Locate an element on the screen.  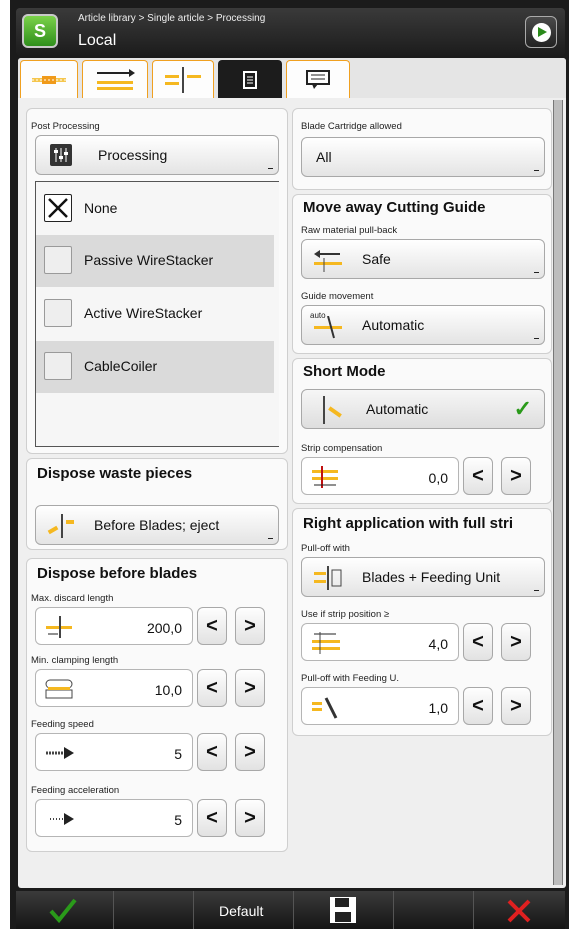
post-processing-label: Post Processing is located at coordinates (65, 126).